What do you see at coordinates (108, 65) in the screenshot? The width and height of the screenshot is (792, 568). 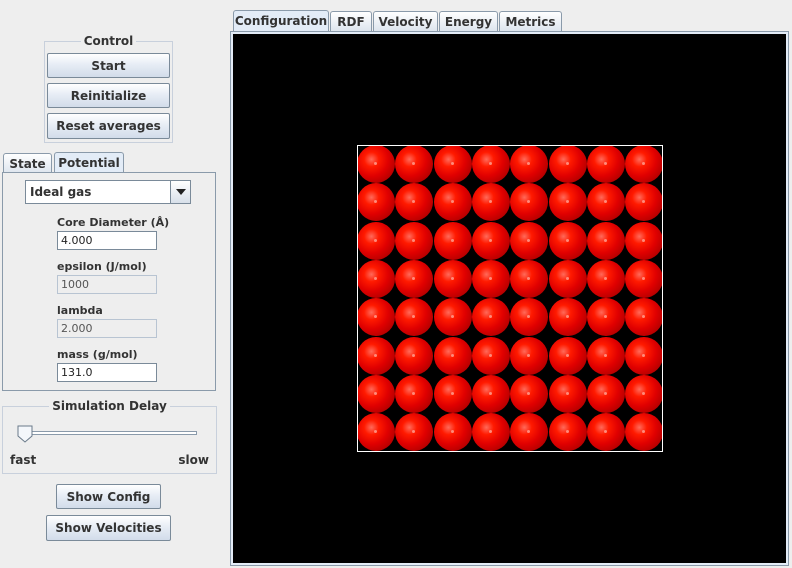 I see `start-button: Start` at bounding box center [108, 65].